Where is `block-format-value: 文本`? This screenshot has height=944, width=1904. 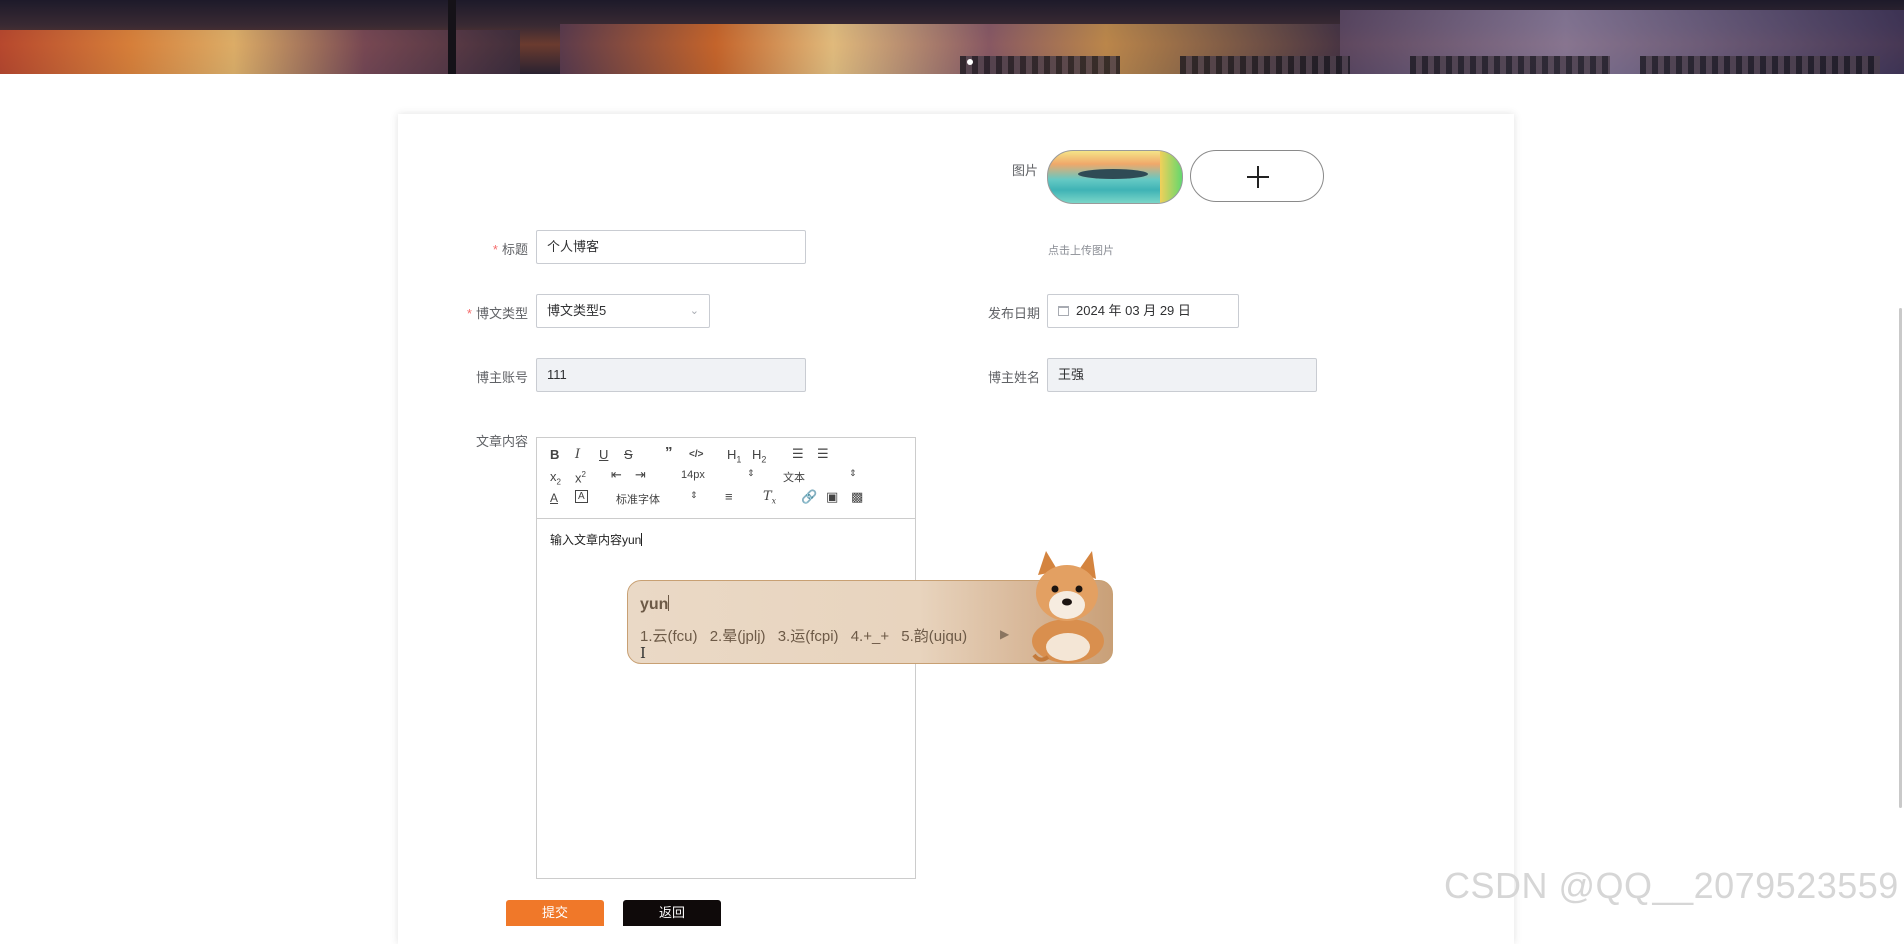 block-format-value: 文本 is located at coordinates (794, 478).